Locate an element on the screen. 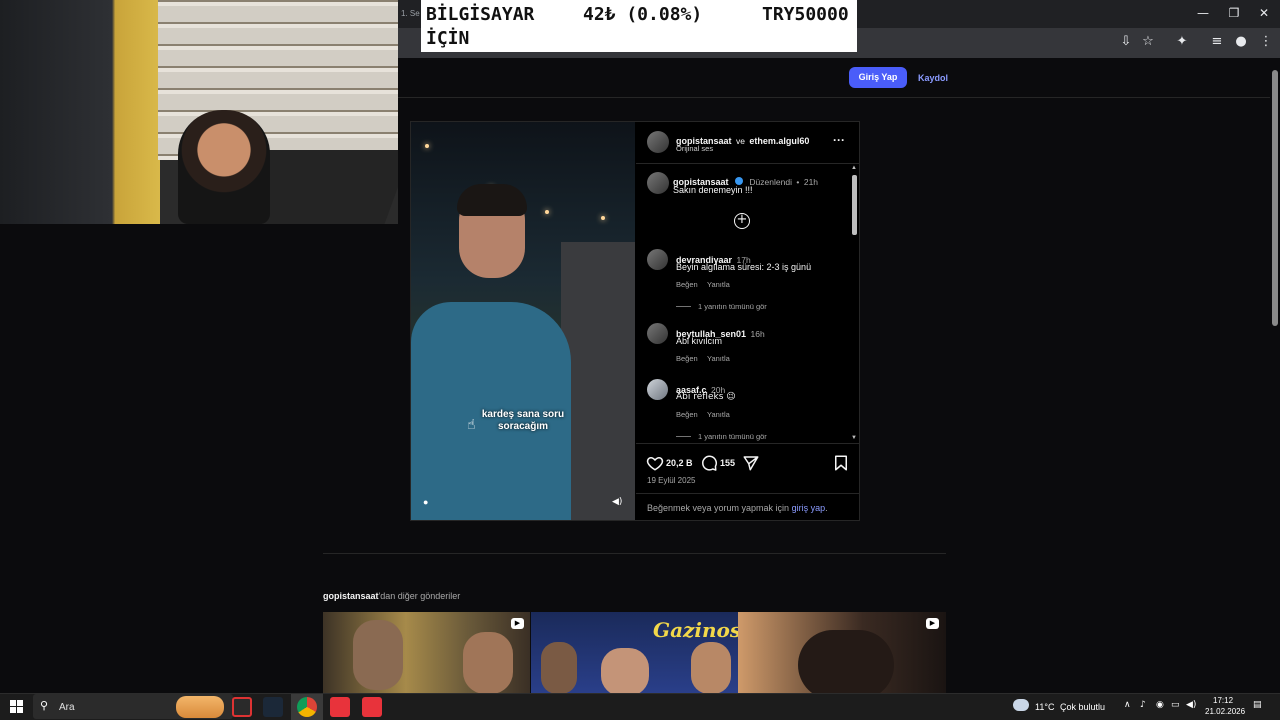 The image size is (1280, 720). network-icon: ▭ is located at coordinates (1175, 705).